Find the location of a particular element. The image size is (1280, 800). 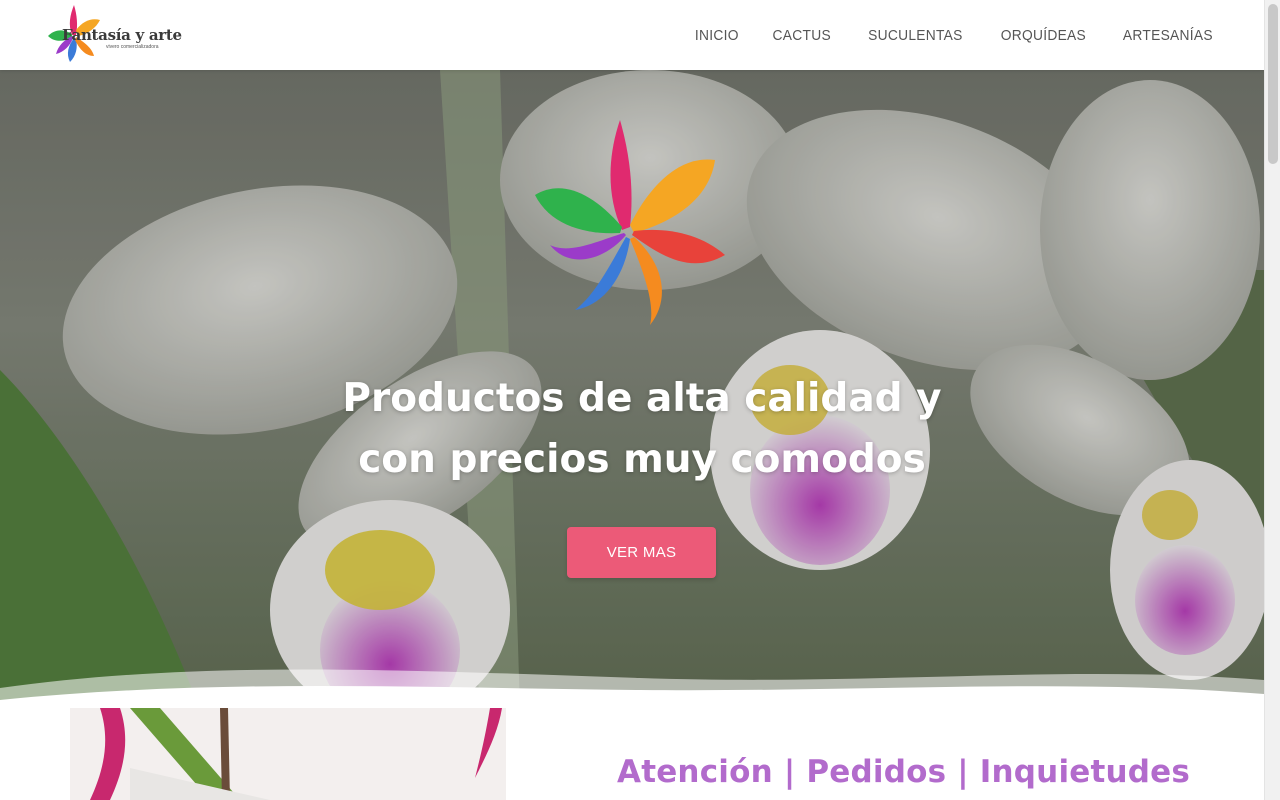

hero-title-line2: con precios muy comodos is located at coordinates (642, 459).